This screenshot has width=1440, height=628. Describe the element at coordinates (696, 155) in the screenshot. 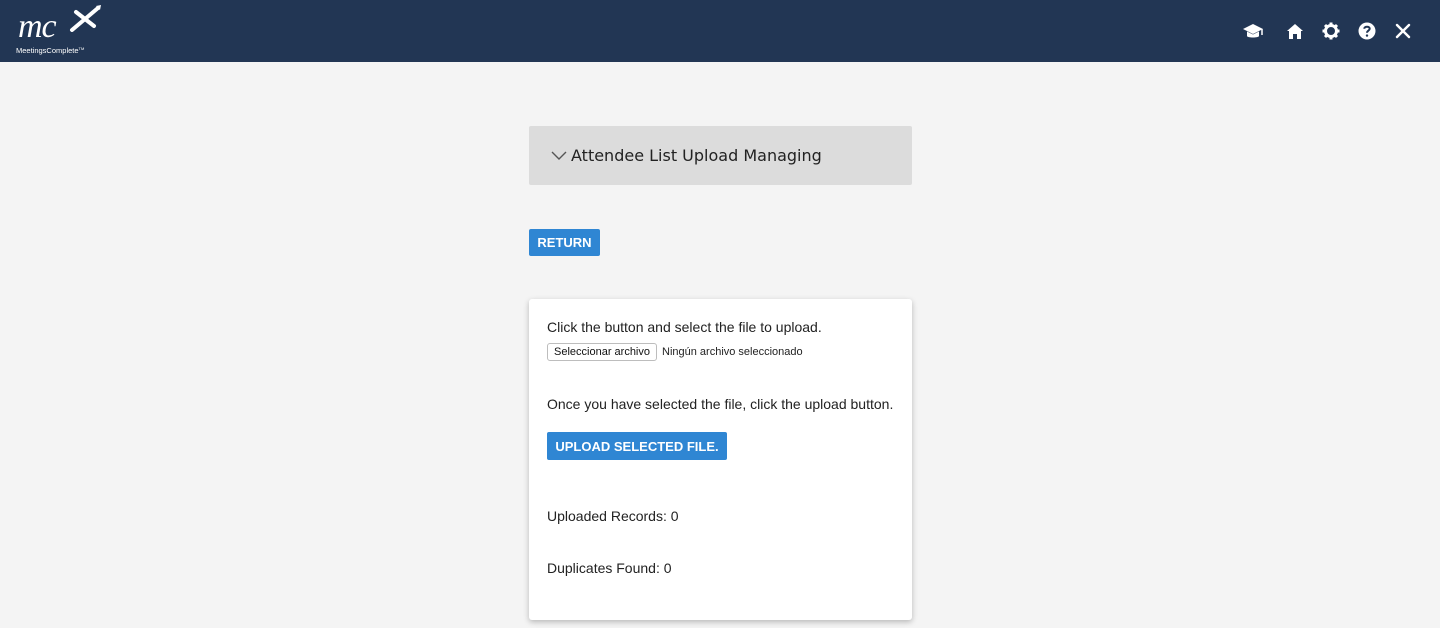

I see `panel-title: Attendee List Upload Managing` at that location.